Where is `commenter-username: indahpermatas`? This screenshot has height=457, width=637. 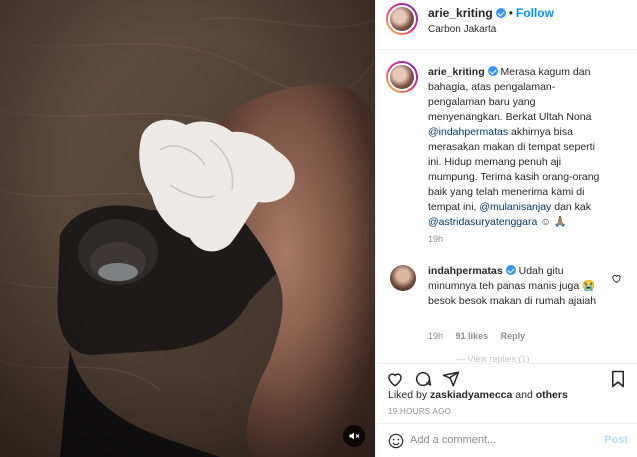 commenter-username: indahpermatas is located at coordinates (465, 271).